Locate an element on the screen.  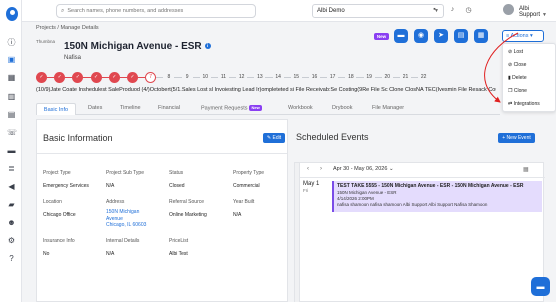
megaphone-icon: ◀ is located at coordinates (11, 186).